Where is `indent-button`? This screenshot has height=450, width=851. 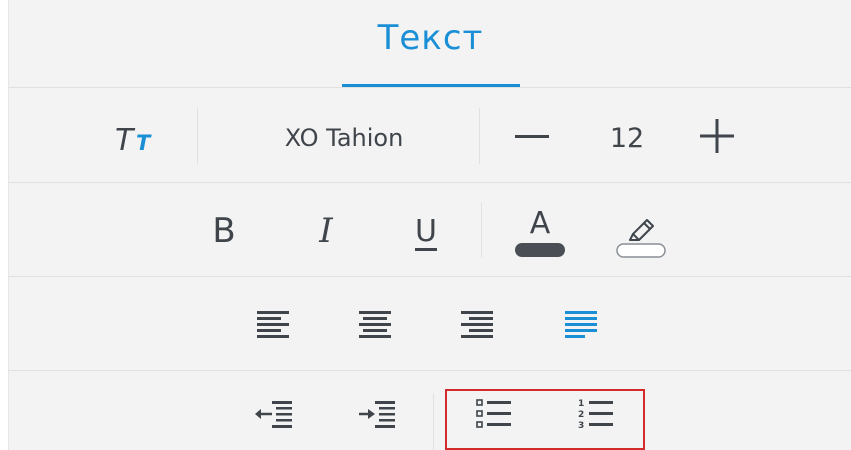
indent-button is located at coordinates (377, 414).